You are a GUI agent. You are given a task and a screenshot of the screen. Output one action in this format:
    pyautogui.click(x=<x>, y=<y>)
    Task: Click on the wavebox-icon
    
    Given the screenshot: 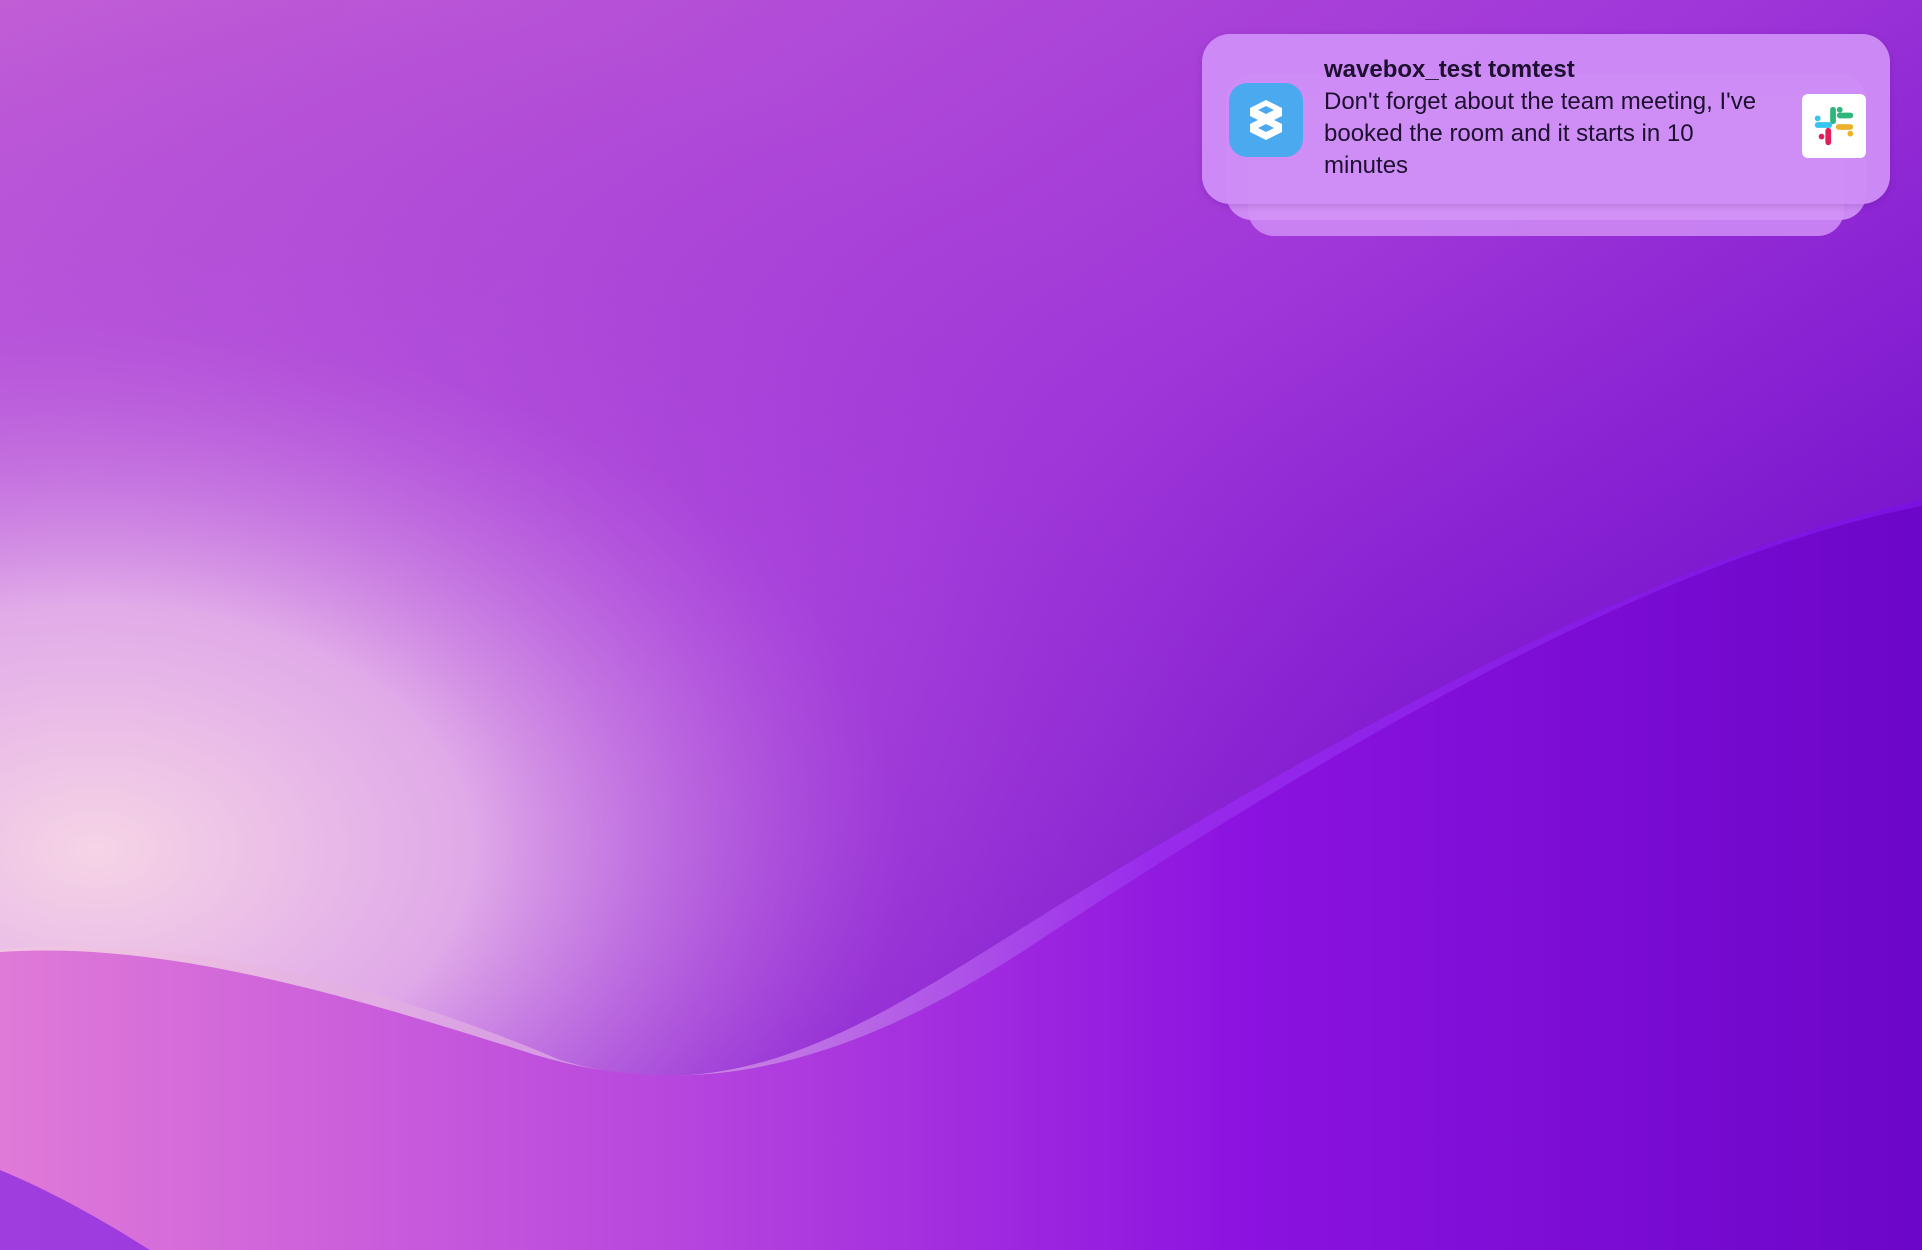 What is the action you would take?
    pyautogui.click(x=1266, y=120)
    